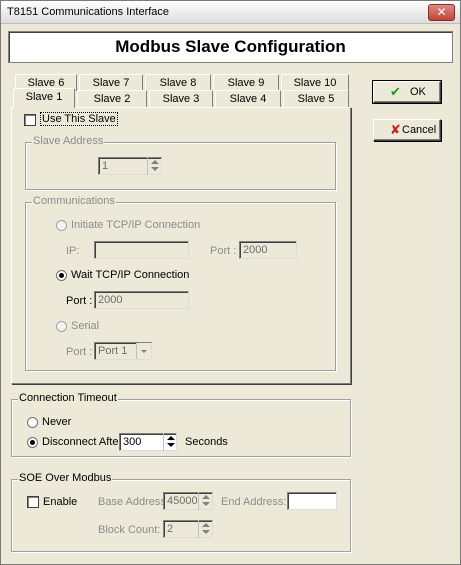  I want to click on tab-slave-5: Slave 5, so click(316, 98).